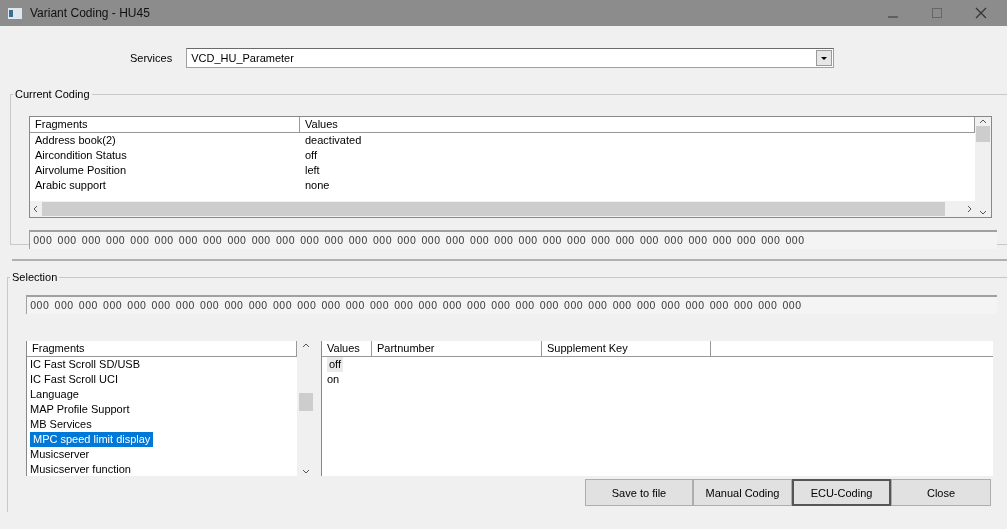 Image resolution: width=1007 pixels, height=529 pixels. Describe the element at coordinates (52, 94) in the screenshot. I see `group-title: Current Coding` at that location.